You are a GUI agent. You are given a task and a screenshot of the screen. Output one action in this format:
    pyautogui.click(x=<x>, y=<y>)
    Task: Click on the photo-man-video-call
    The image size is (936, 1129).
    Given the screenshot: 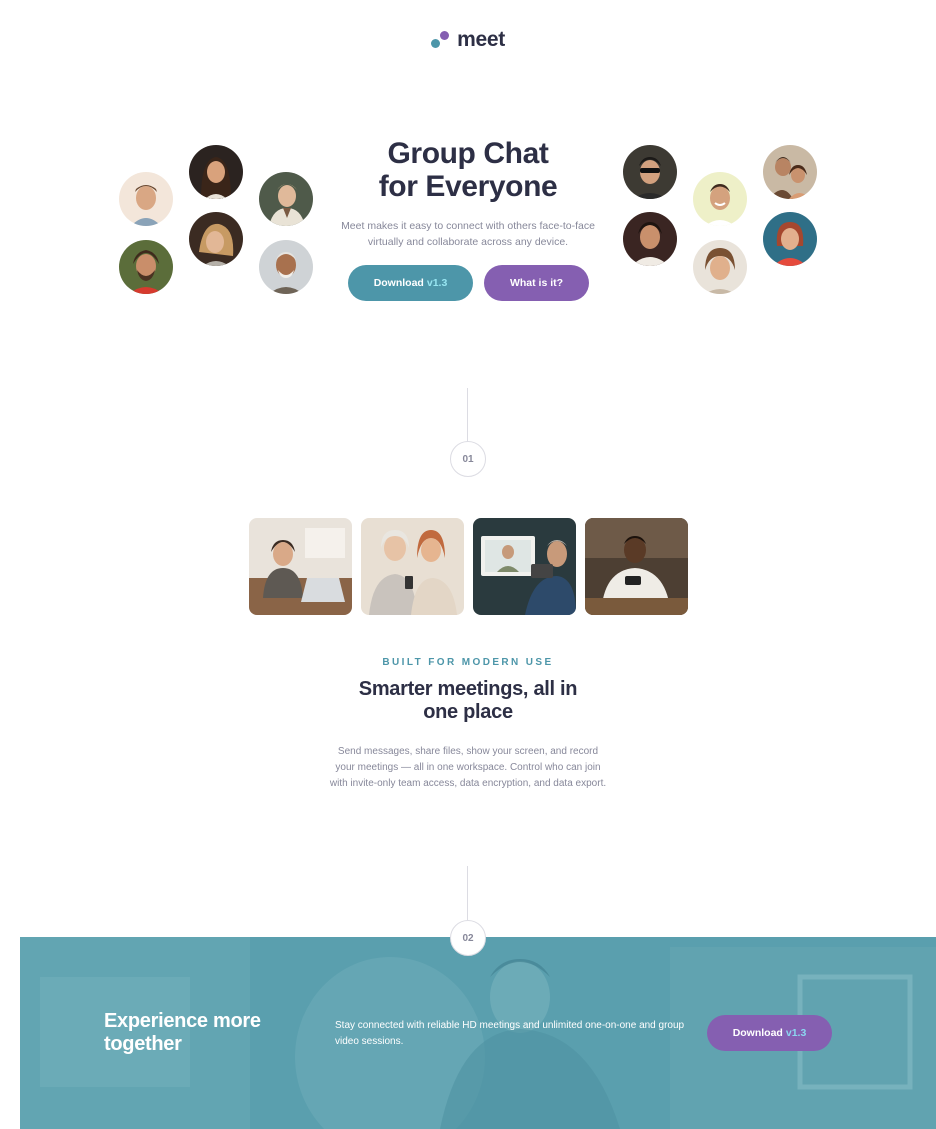 What is the action you would take?
    pyautogui.click(x=524, y=566)
    